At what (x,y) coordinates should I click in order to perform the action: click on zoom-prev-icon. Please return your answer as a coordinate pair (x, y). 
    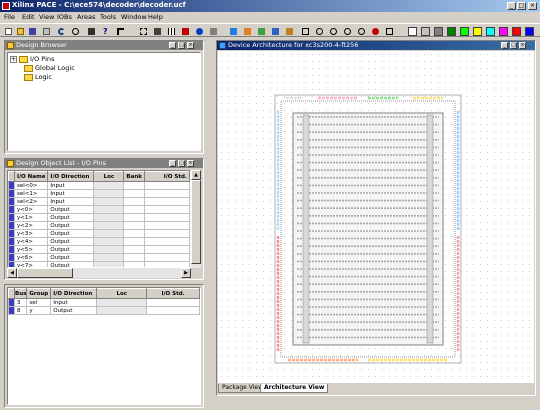
    Looking at the image, I should click on (347, 31).